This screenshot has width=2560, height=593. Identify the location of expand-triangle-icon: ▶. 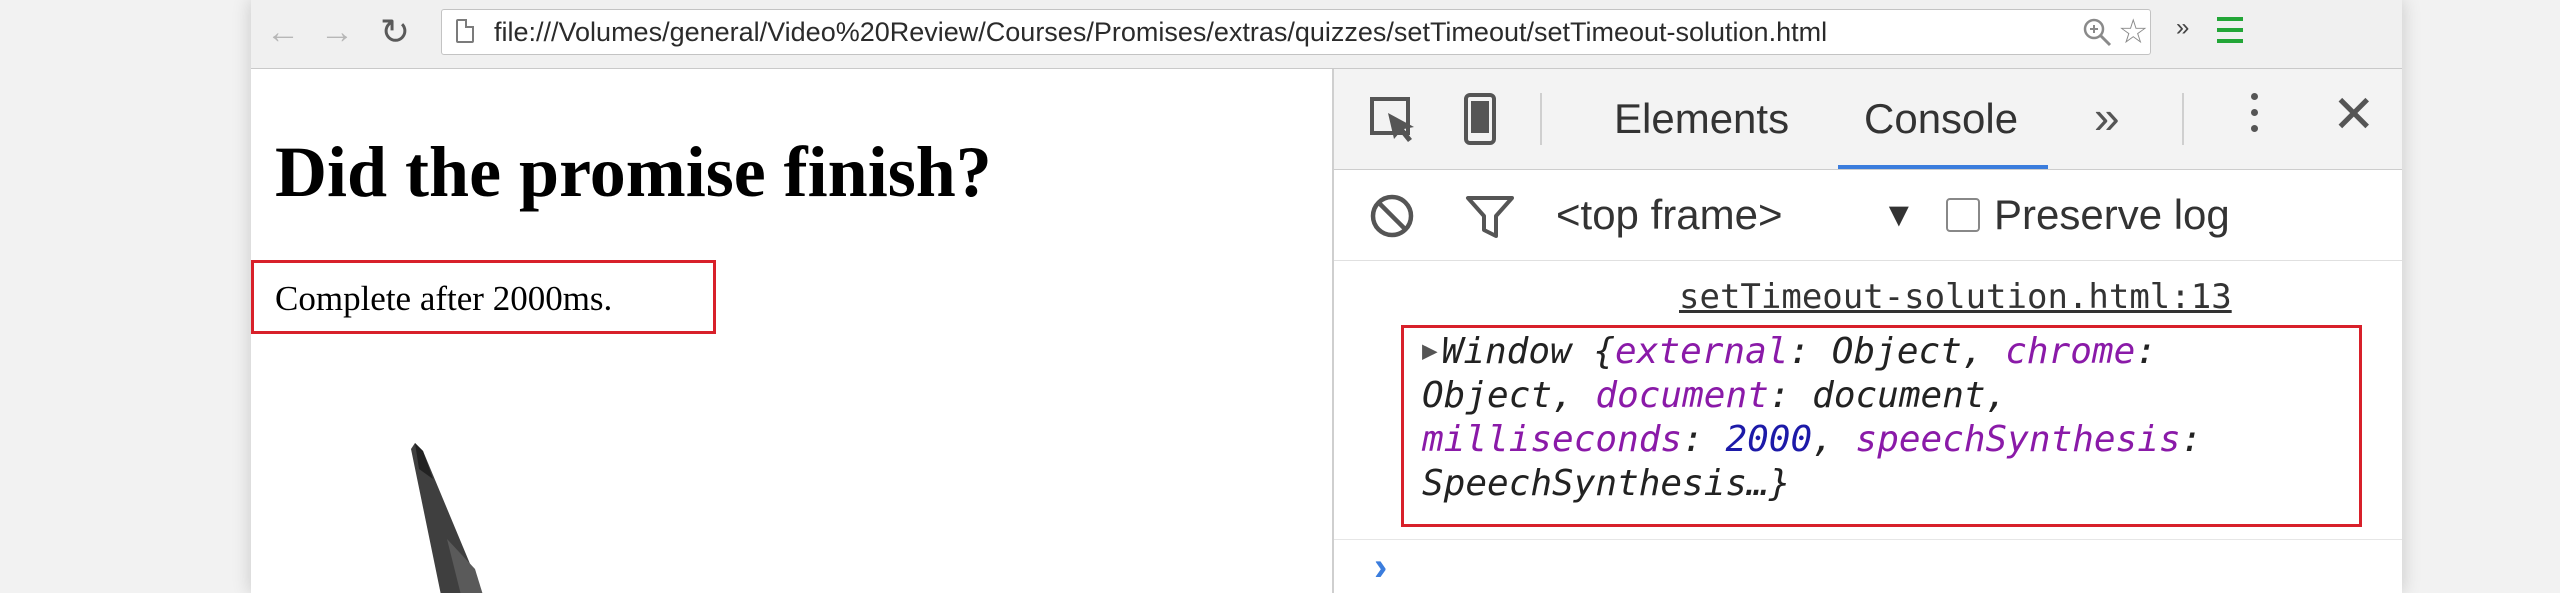
(1430, 351).